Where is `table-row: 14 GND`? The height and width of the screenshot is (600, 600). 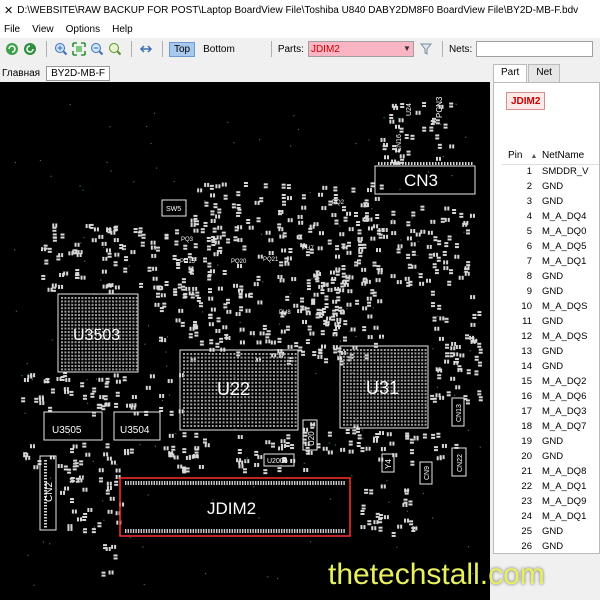
table-row: 14 GND is located at coordinates (550, 366).